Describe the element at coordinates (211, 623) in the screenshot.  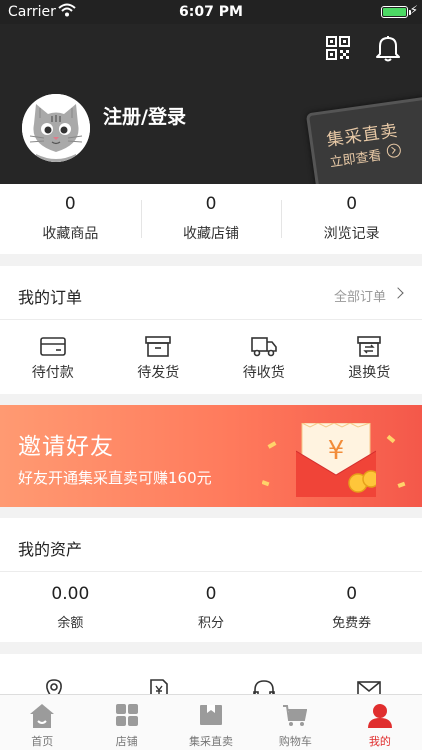
I see `asset-label: 积分` at that location.